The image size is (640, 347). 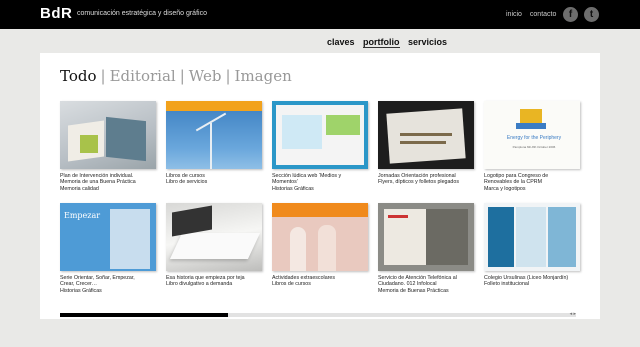 I want to click on horizontal-scrollbar, so click(x=318, y=315).